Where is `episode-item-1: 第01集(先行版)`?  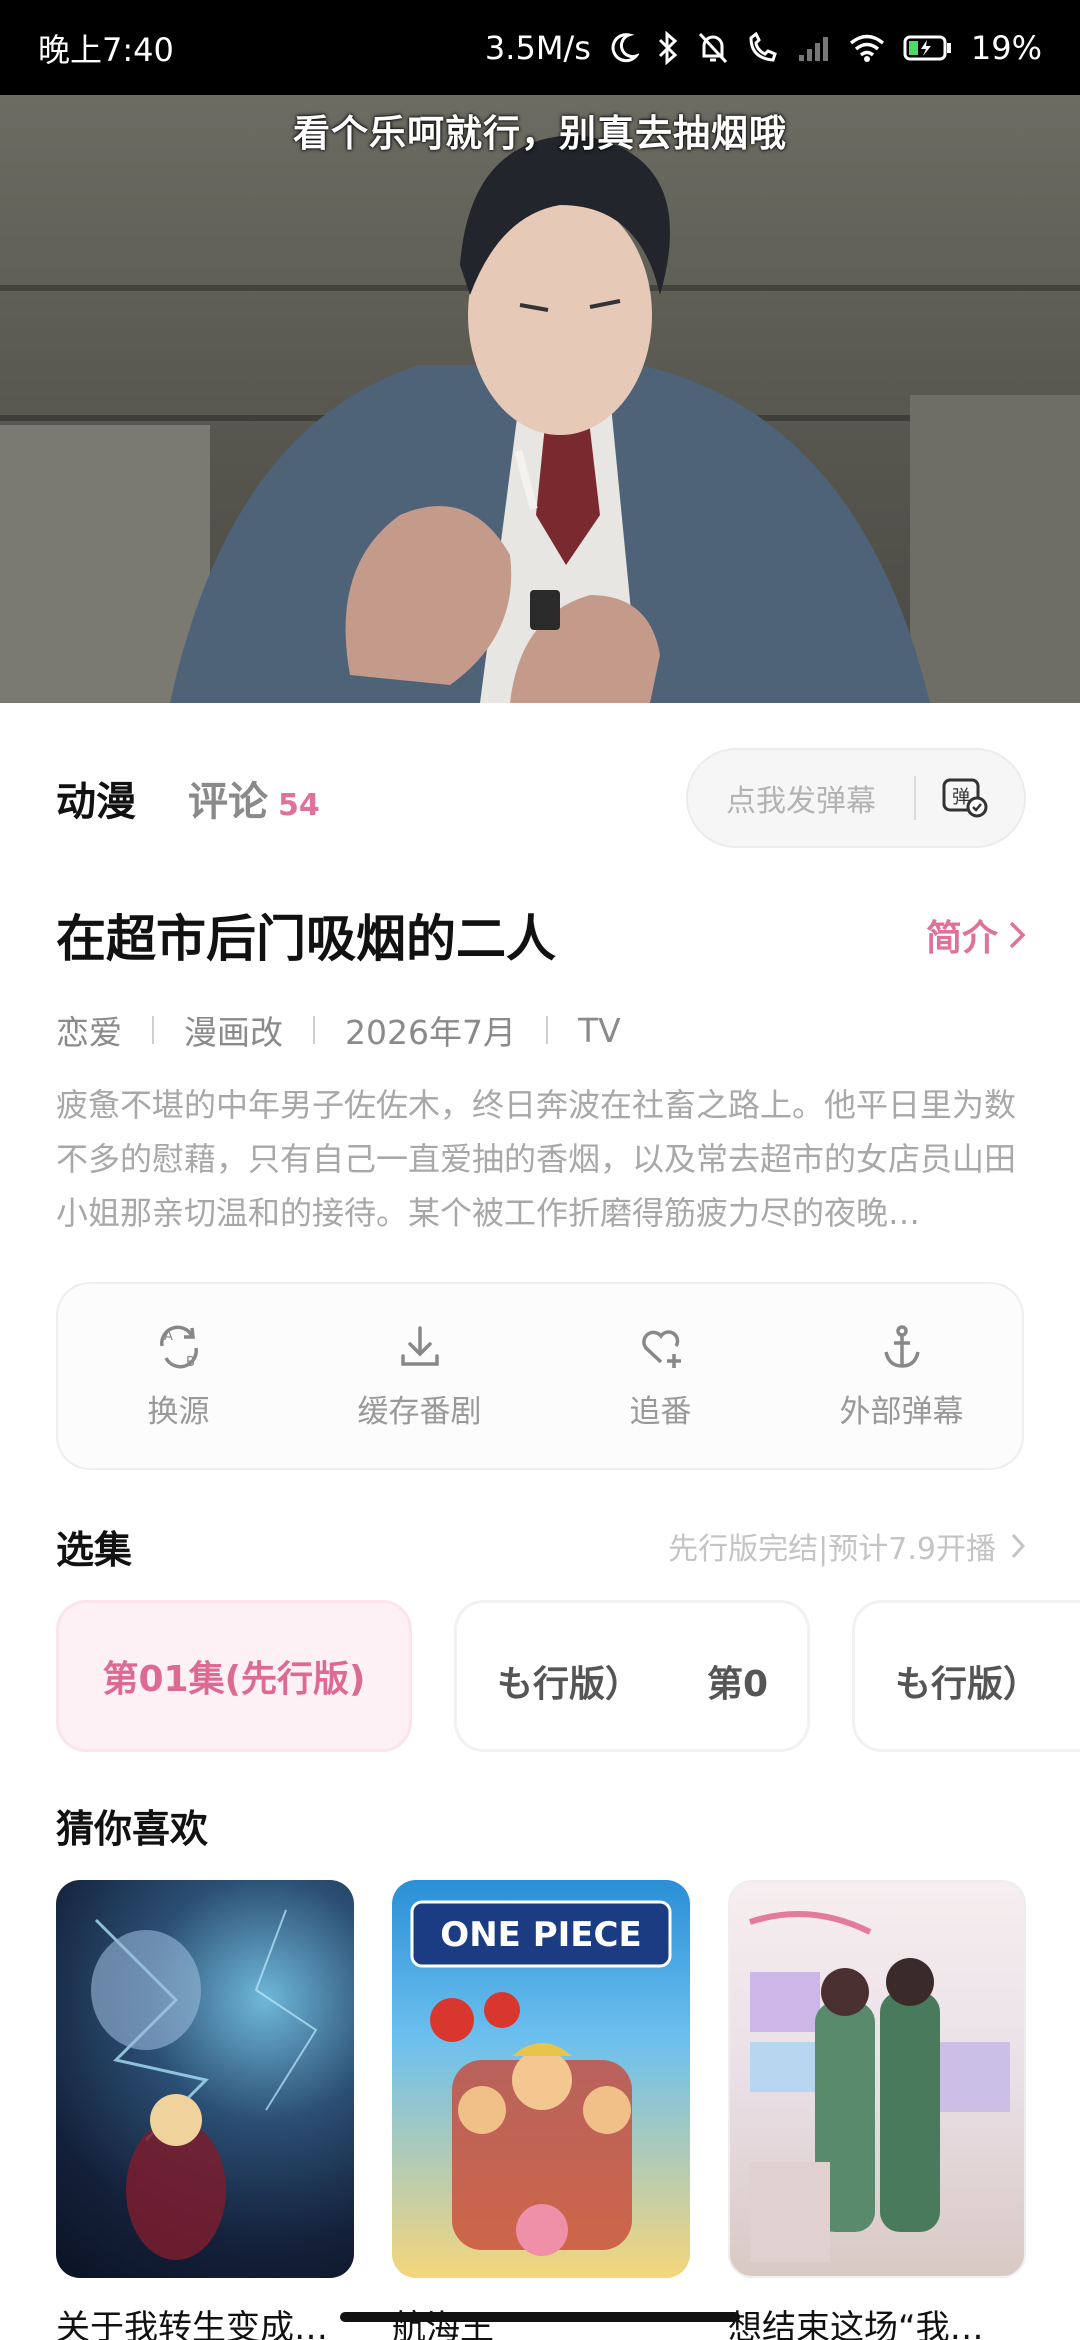 episode-item-1: 第01集(先行版) is located at coordinates (234, 1676).